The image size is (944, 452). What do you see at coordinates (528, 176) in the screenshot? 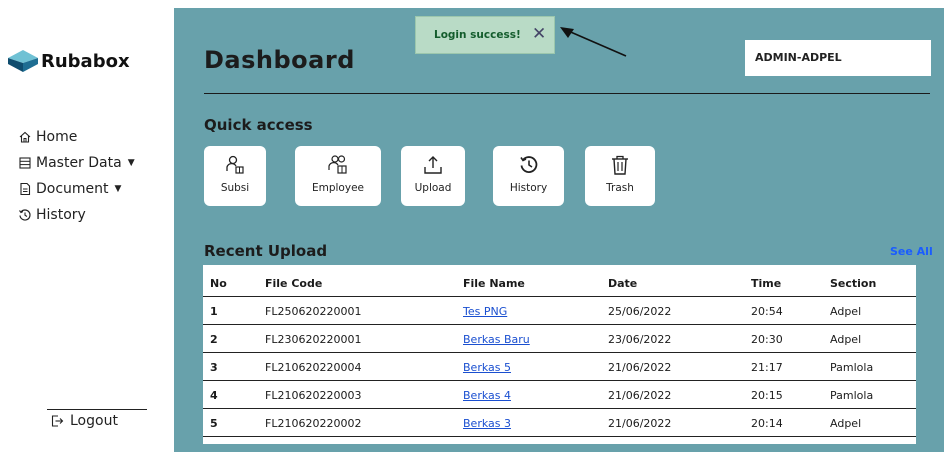
I see `quick-access-history: History` at bounding box center [528, 176].